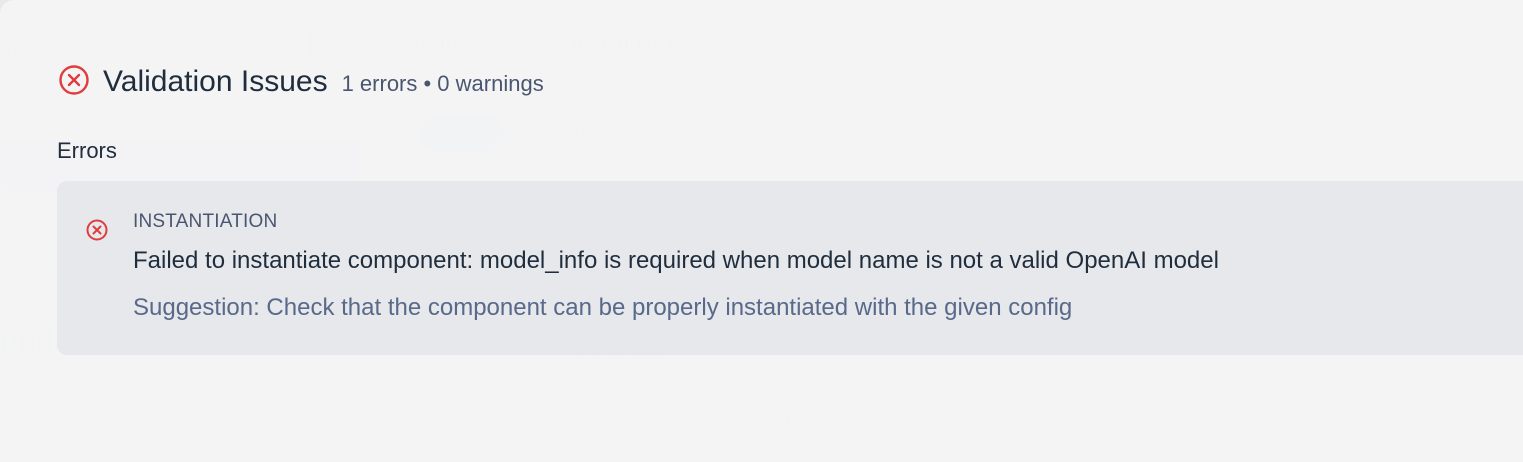 The height and width of the screenshot is (462, 1523). Describe the element at coordinates (442, 83) in the screenshot. I see `issue-count: 1 errors • 0 warnings` at that location.